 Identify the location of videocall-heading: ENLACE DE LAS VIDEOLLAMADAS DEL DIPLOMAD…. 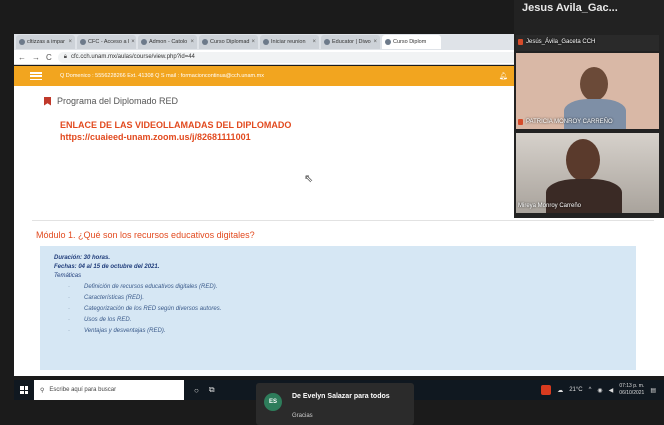
(176, 125).